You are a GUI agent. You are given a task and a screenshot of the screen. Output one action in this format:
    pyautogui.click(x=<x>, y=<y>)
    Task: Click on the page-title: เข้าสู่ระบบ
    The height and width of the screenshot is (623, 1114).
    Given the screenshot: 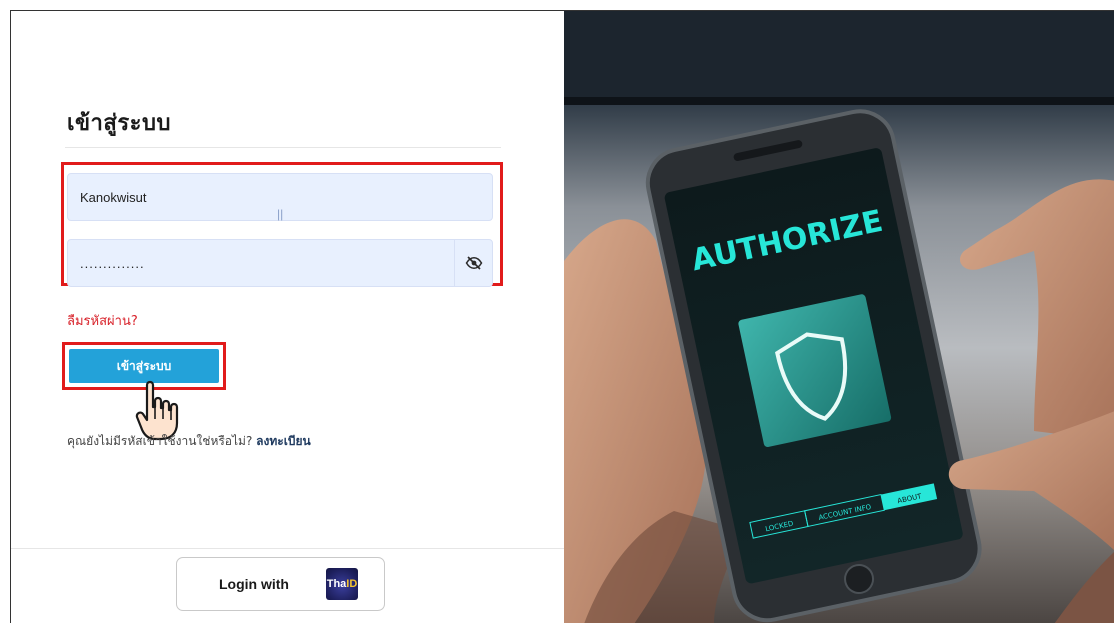 What is the action you would take?
    pyautogui.click(x=119, y=123)
    